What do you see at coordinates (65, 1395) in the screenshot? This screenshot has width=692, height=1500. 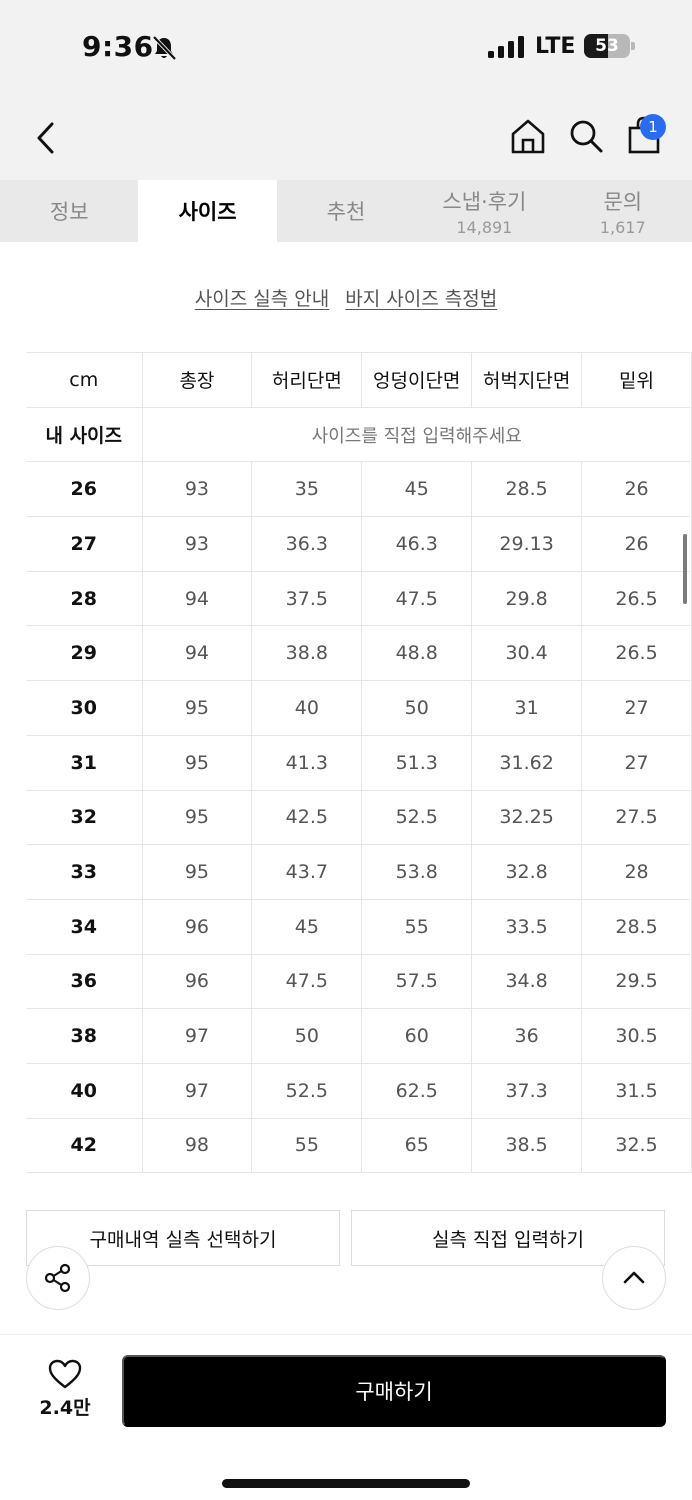 I see `like-button: 2.4만` at bounding box center [65, 1395].